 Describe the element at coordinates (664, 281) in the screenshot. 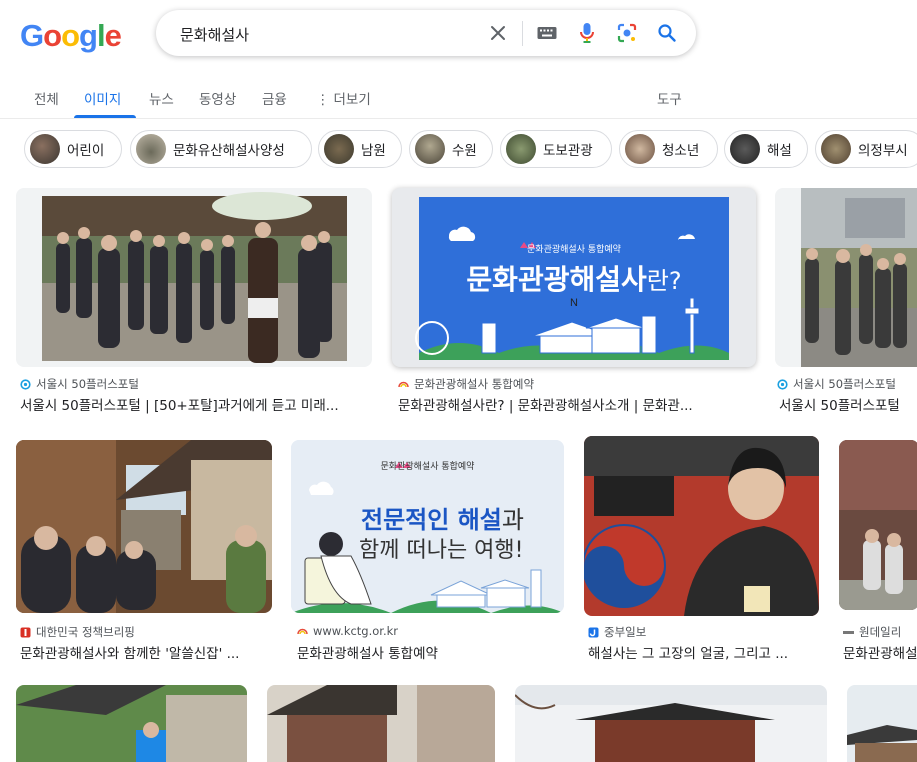

I see `poster-headline-suffix: 란?` at that location.